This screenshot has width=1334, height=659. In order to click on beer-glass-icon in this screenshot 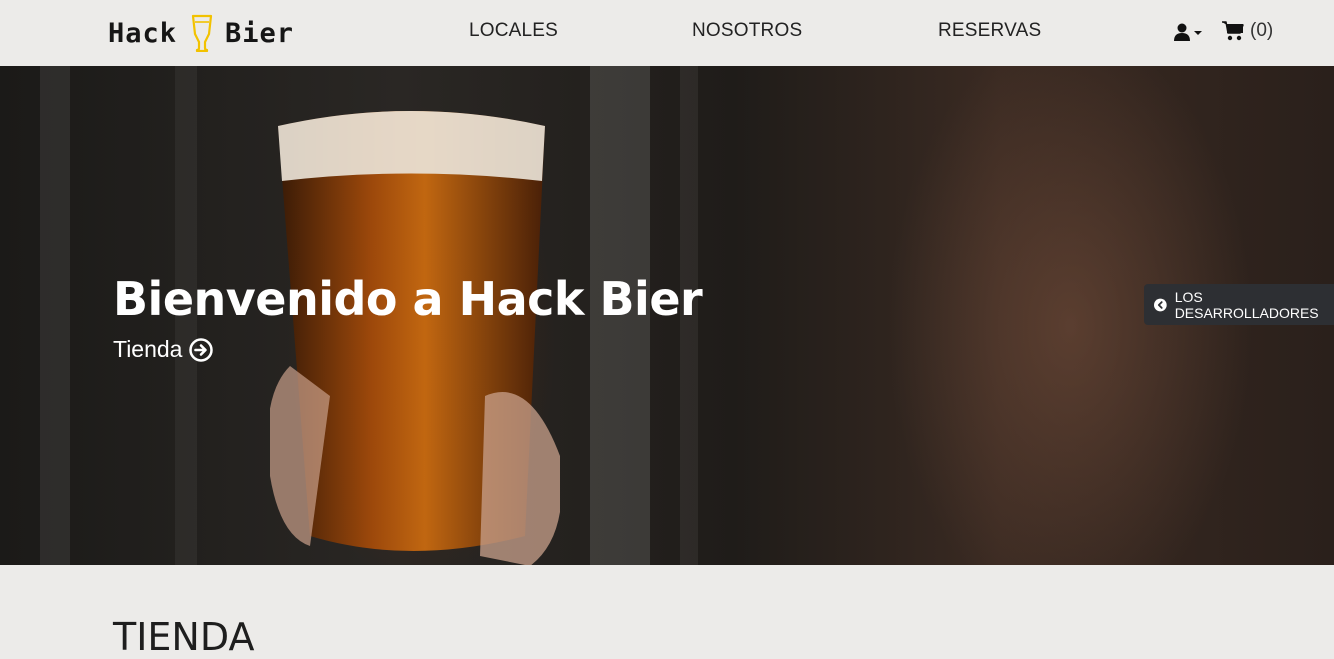, I will do `click(202, 33)`.